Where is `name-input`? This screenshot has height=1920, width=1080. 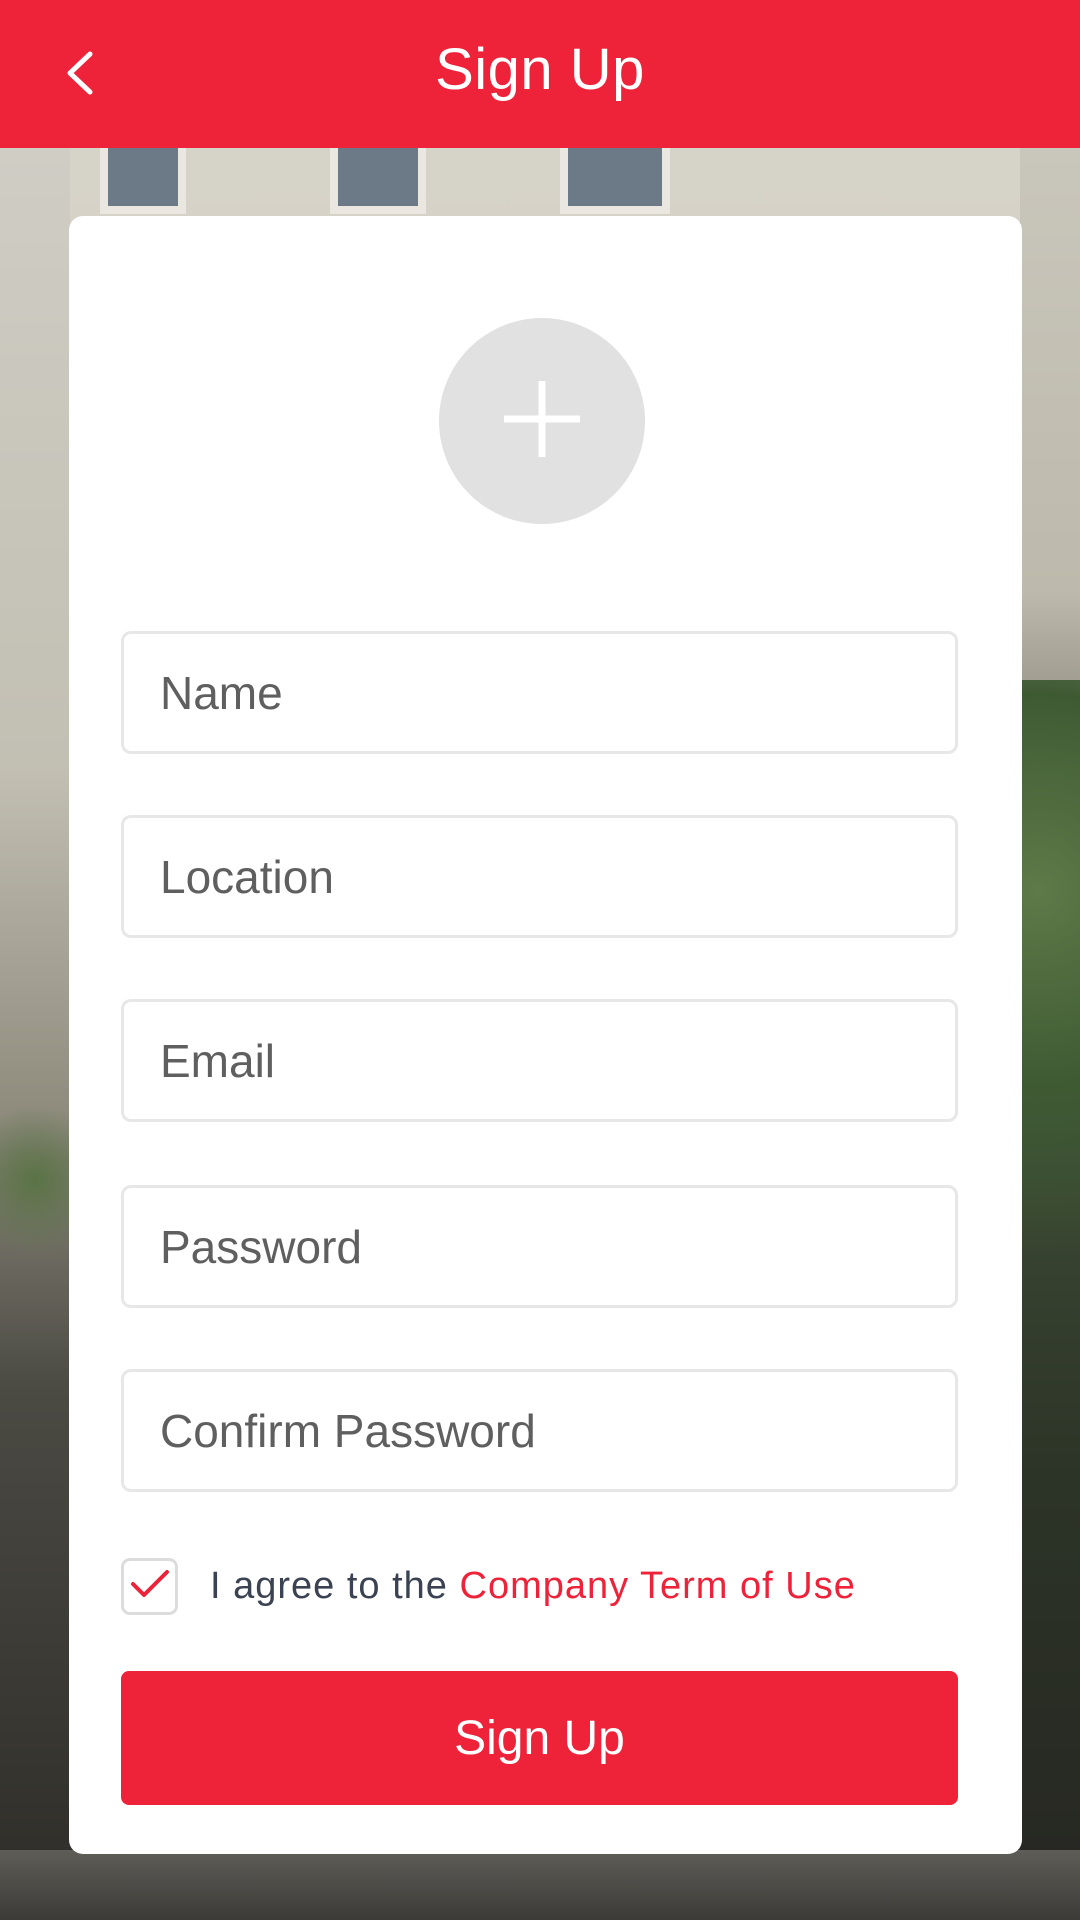 name-input is located at coordinates (539, 692).